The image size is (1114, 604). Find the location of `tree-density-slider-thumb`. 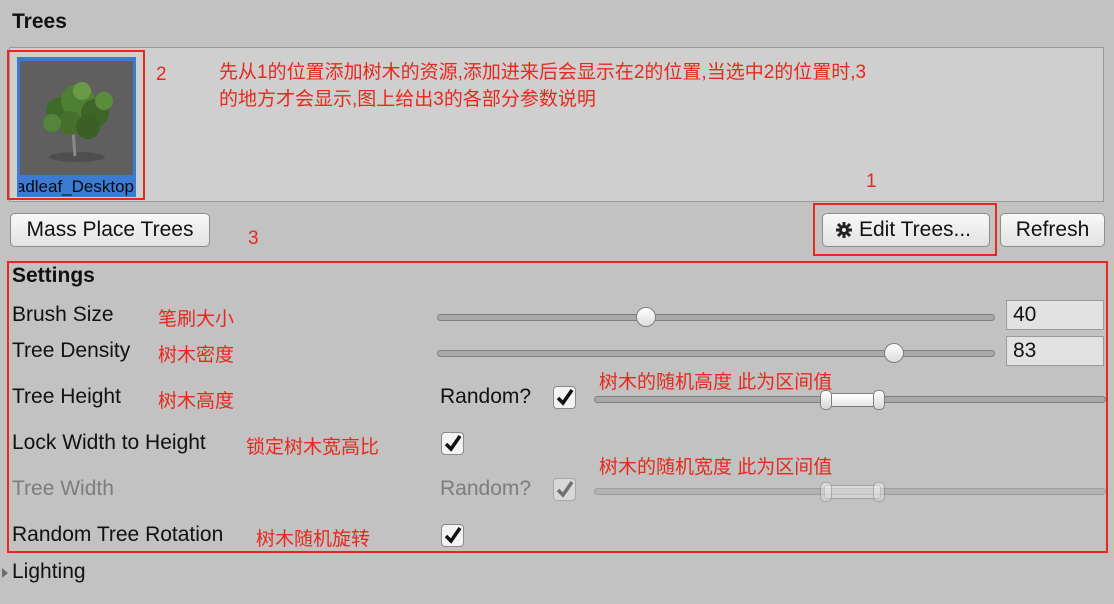

tree-density-slider-thumb is located at coordinates (893, 353).